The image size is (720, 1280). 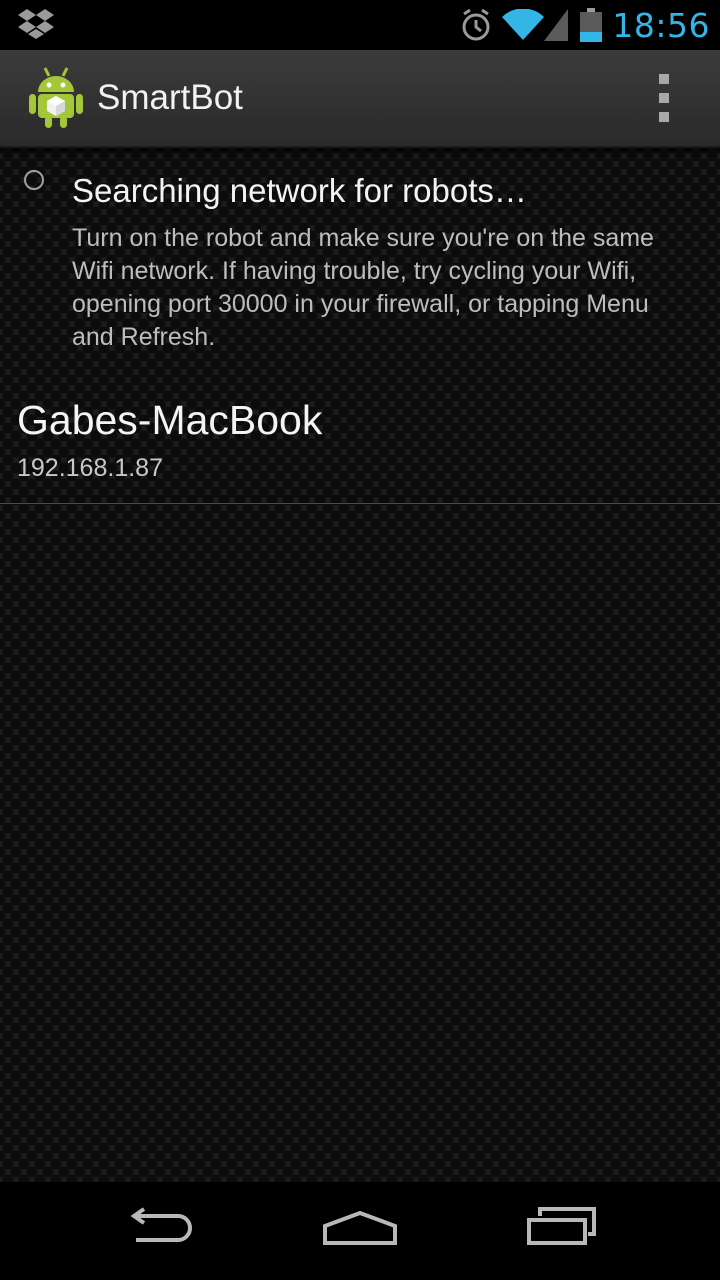 I want to click on alarm-icon, so click(x=476, y=25).